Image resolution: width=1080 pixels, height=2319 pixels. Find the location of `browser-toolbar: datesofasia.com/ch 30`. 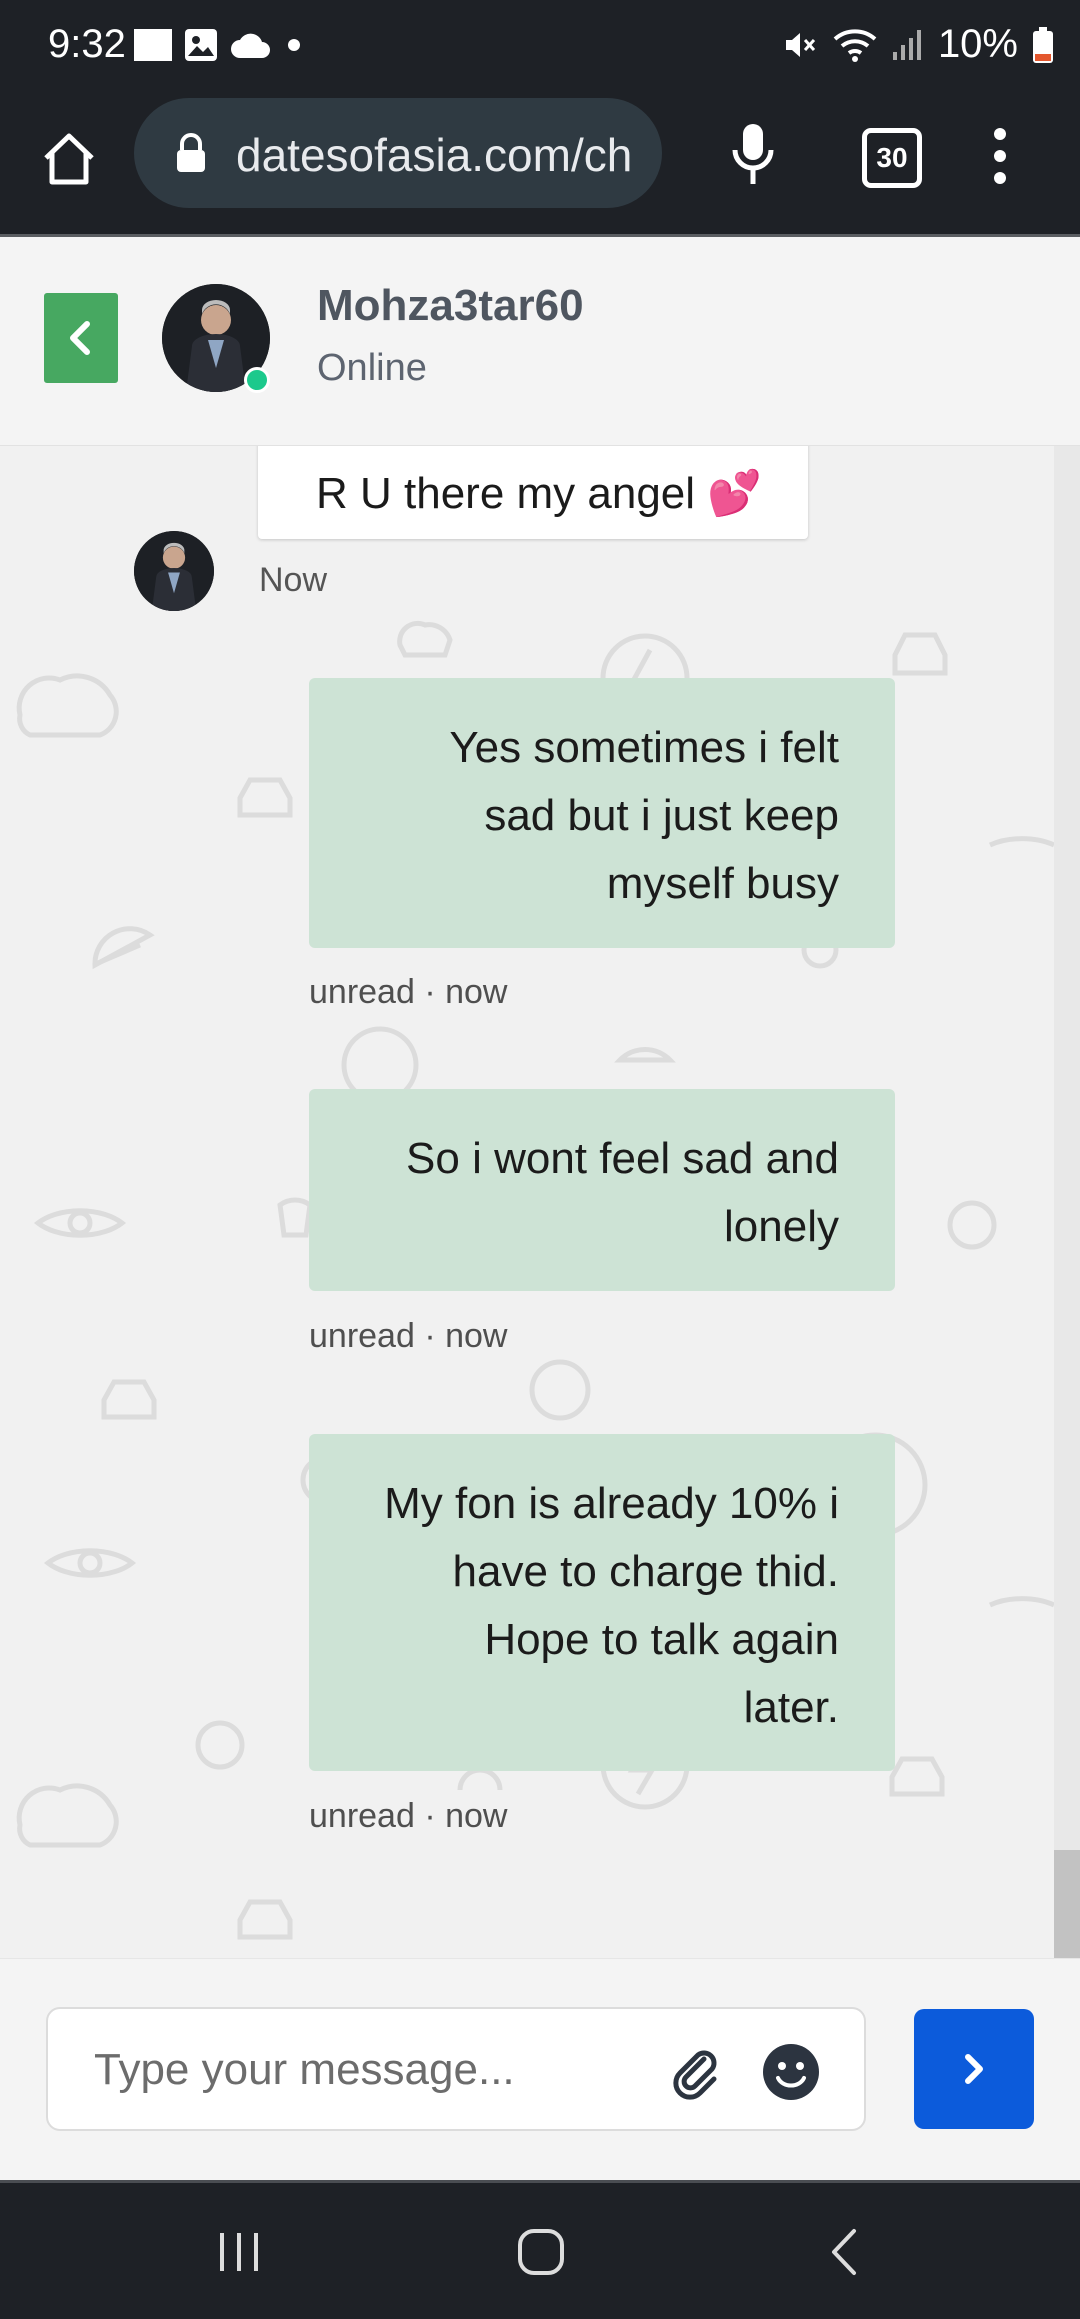

browser-toolbar: datesofasia.com/ch 30 is located at coordinates (540, 164).